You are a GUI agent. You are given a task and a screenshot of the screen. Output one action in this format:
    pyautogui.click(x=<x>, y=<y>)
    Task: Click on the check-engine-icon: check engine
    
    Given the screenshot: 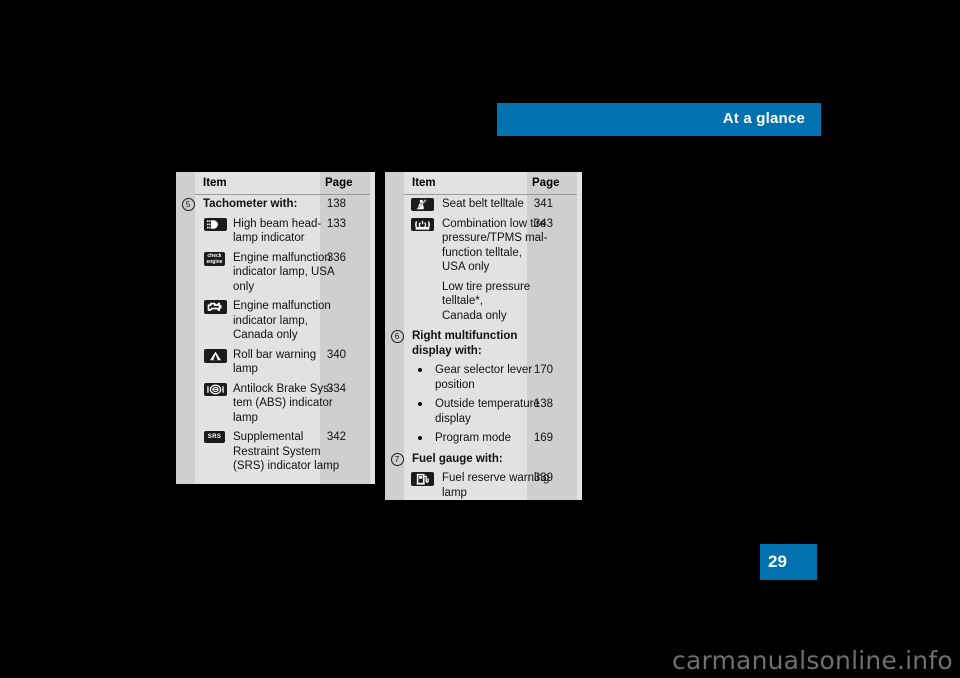 What is the action you would take?
    pyautogui.click(x=214, y=258)
    